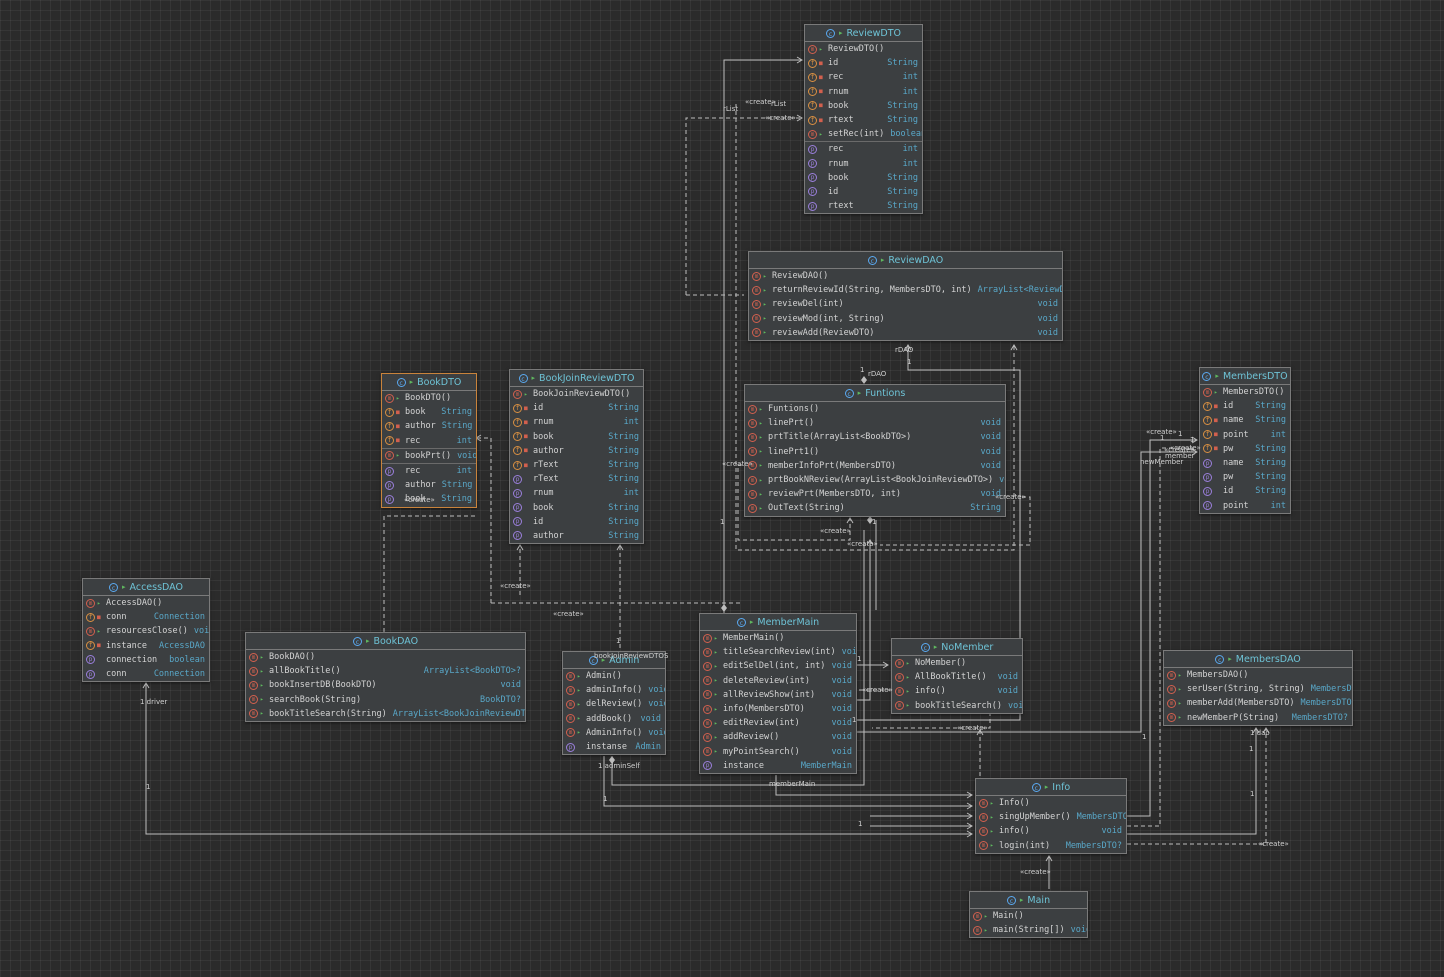 The width and height of the screenshot is (1444, 977). What do you see at coordinates (576, 394) in the screenshot?
I see `member-row: m ▸ BookJoinReviewDTO()` at bounding box center [576, 394].